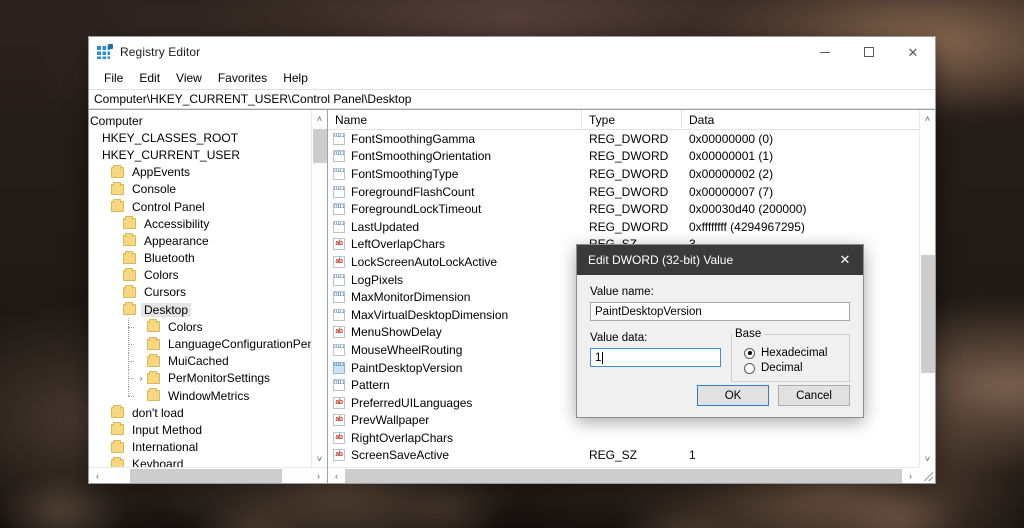  I want to click on tree-scroll-up-button: ˄, so click(320, 118).